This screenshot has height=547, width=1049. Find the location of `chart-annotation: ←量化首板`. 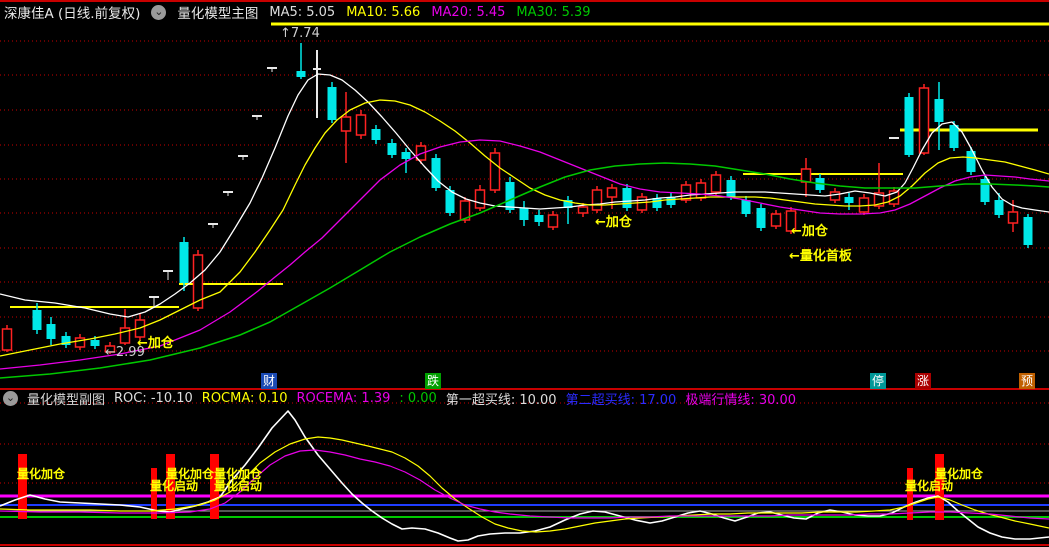

chart-annotation: ←量化首板 is located at coordinates (820, 256).